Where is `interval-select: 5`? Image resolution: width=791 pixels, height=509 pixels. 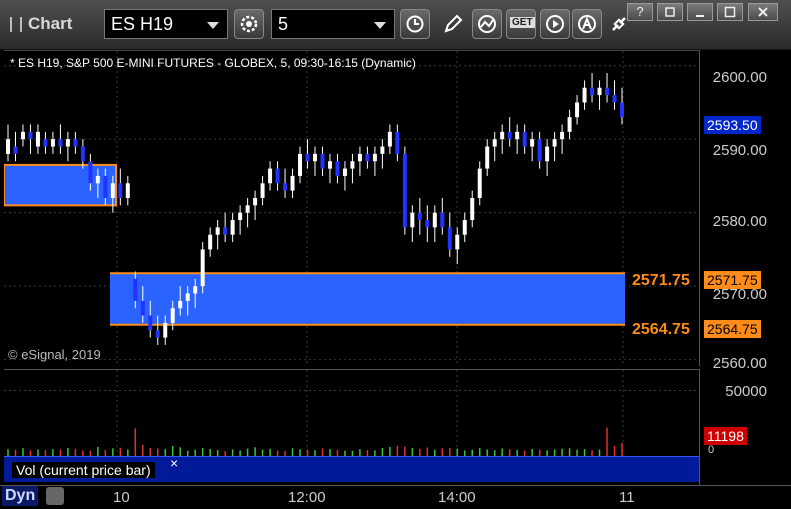 interval-select: 5 is located at coordinates (333, 24).